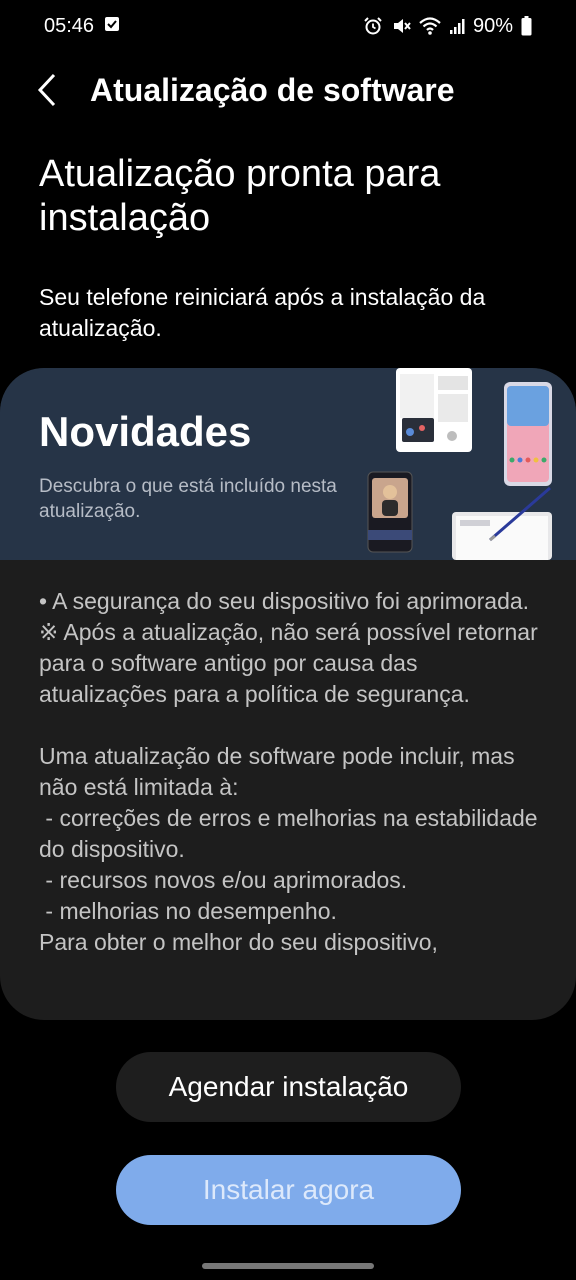 The image size is (576, 1280). What do you see at coordinates (272, 89) in the screenshot?
I see `page-title: Atualização de software` at bounding box center [272, 89].